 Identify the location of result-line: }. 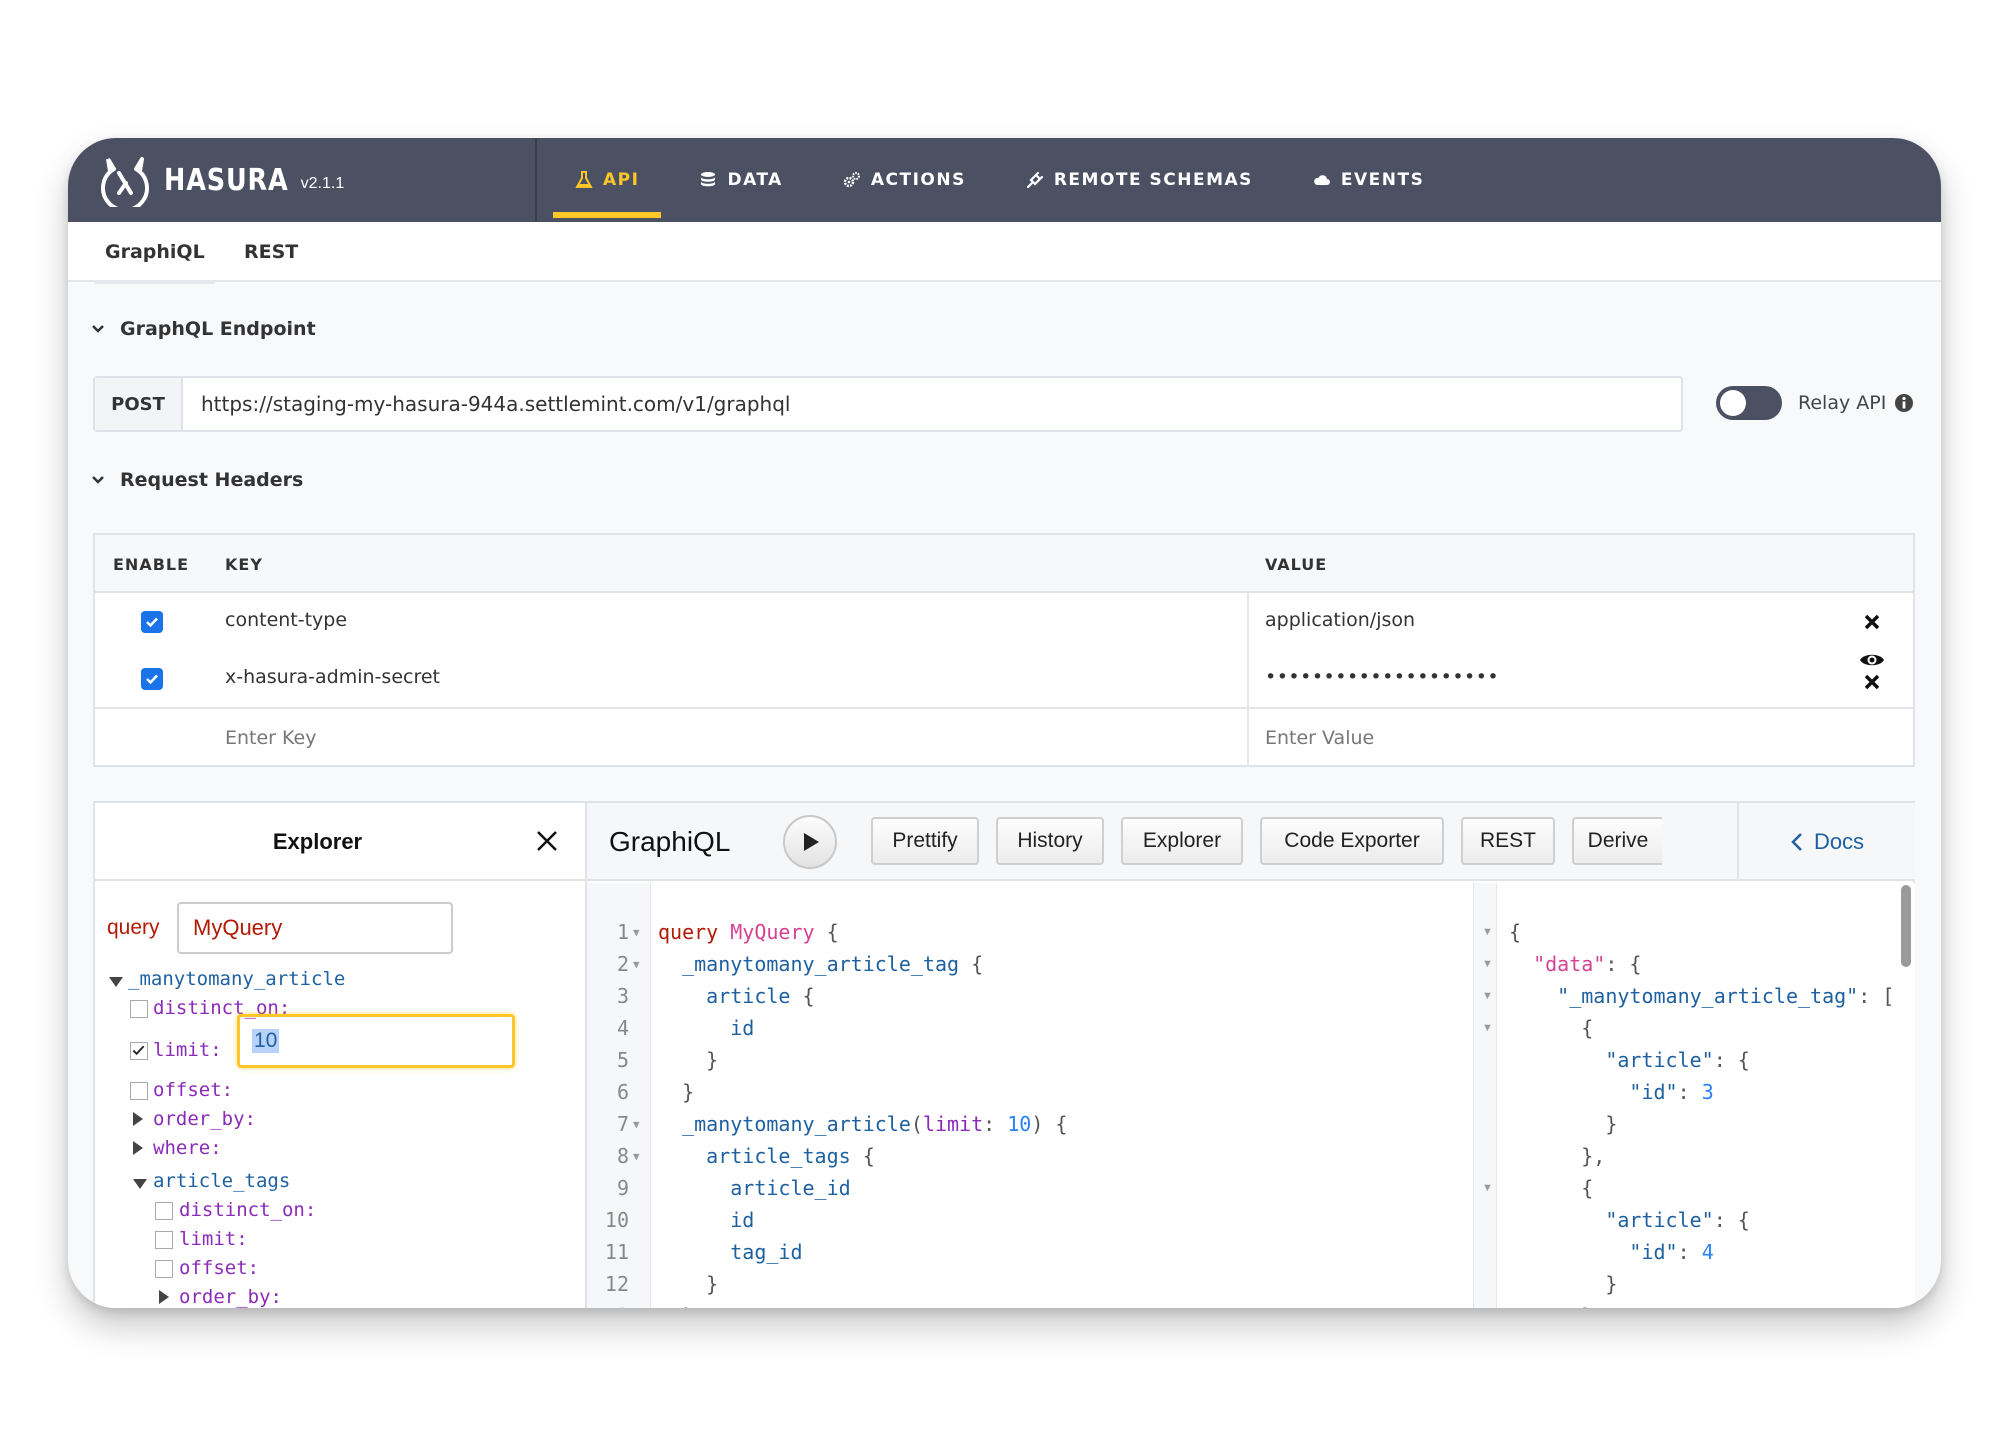
(1551, 1306).